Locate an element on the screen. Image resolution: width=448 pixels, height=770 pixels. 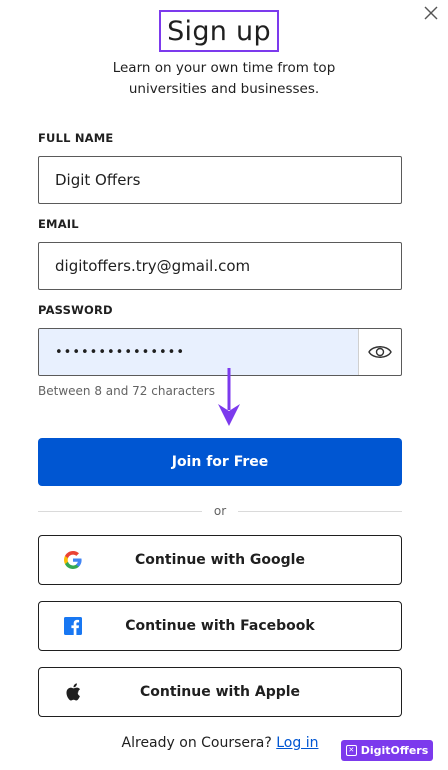
continue-with-apple-button: Continue with Apple is located at coordinates (220, 692).